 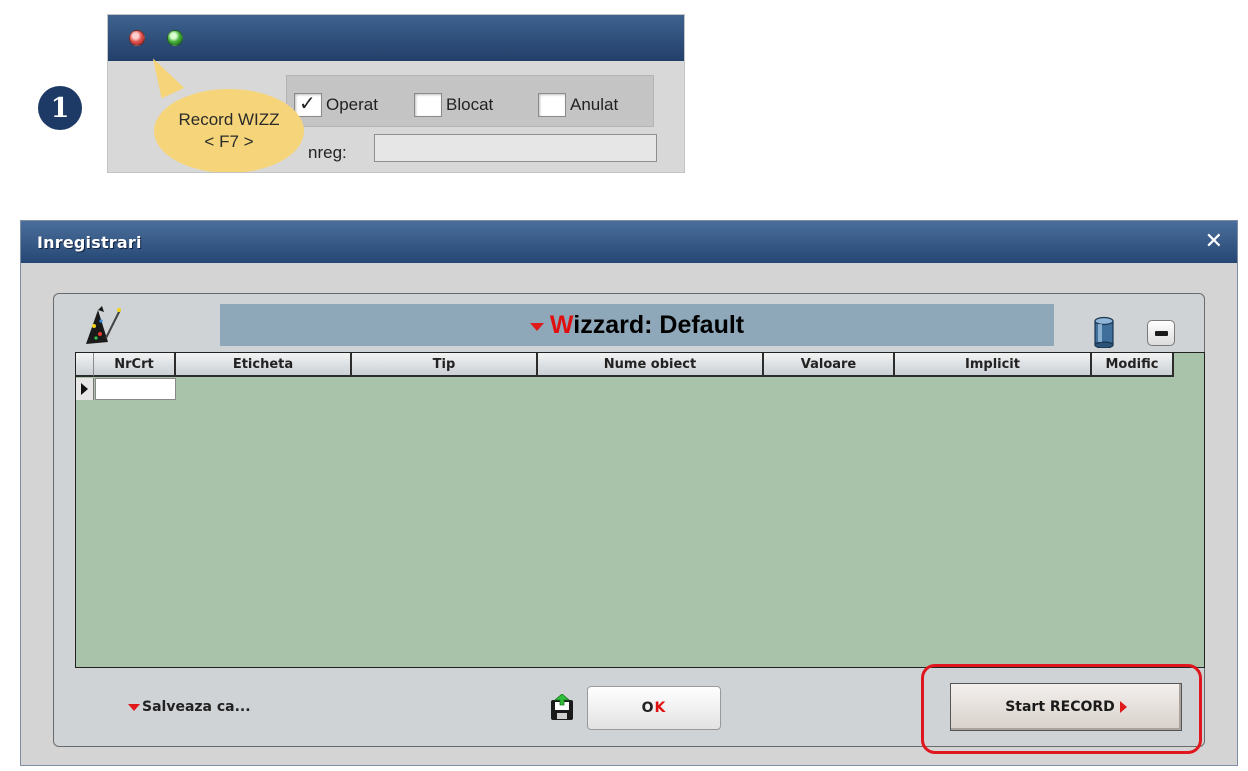 I want to click on enreg-field, so click(x=515, y=148).